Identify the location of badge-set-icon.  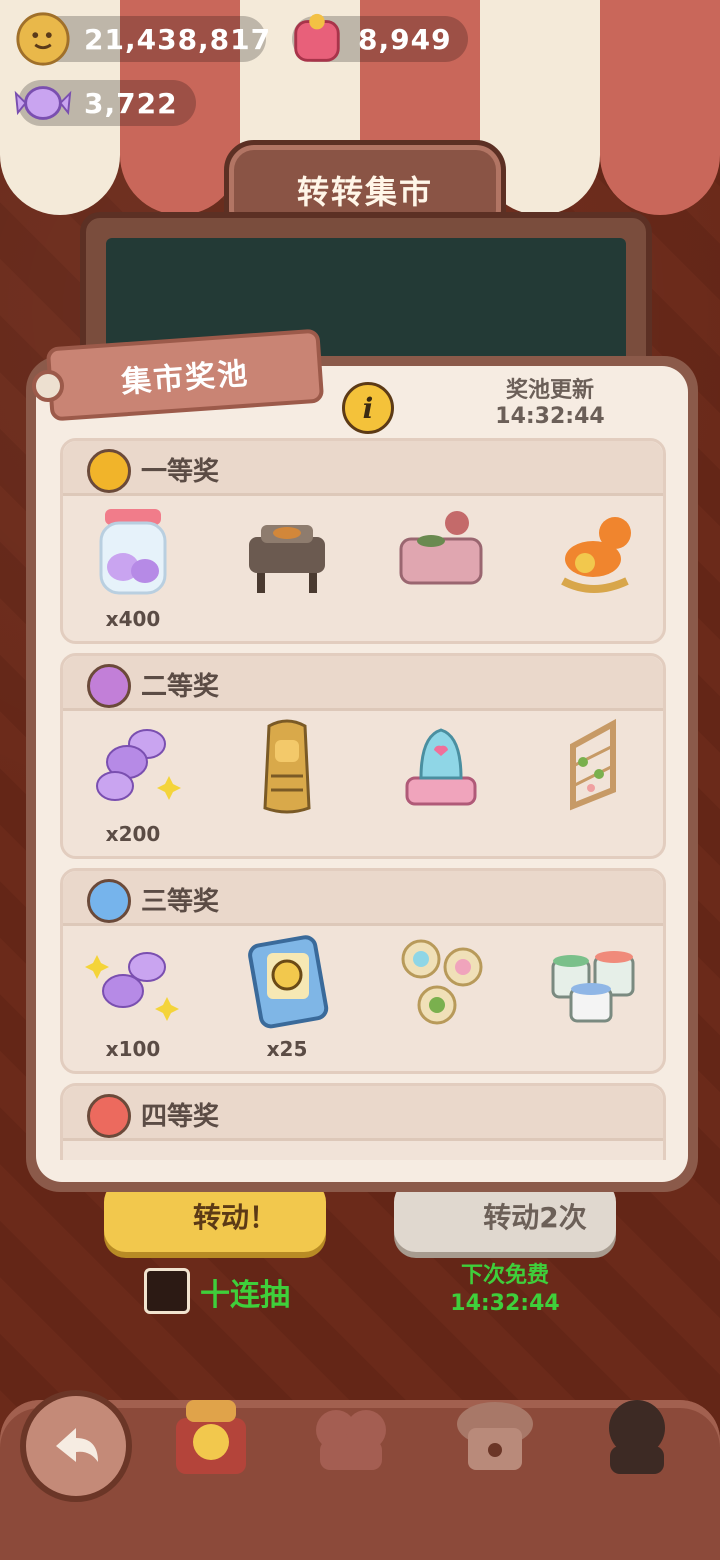
(442, 982).